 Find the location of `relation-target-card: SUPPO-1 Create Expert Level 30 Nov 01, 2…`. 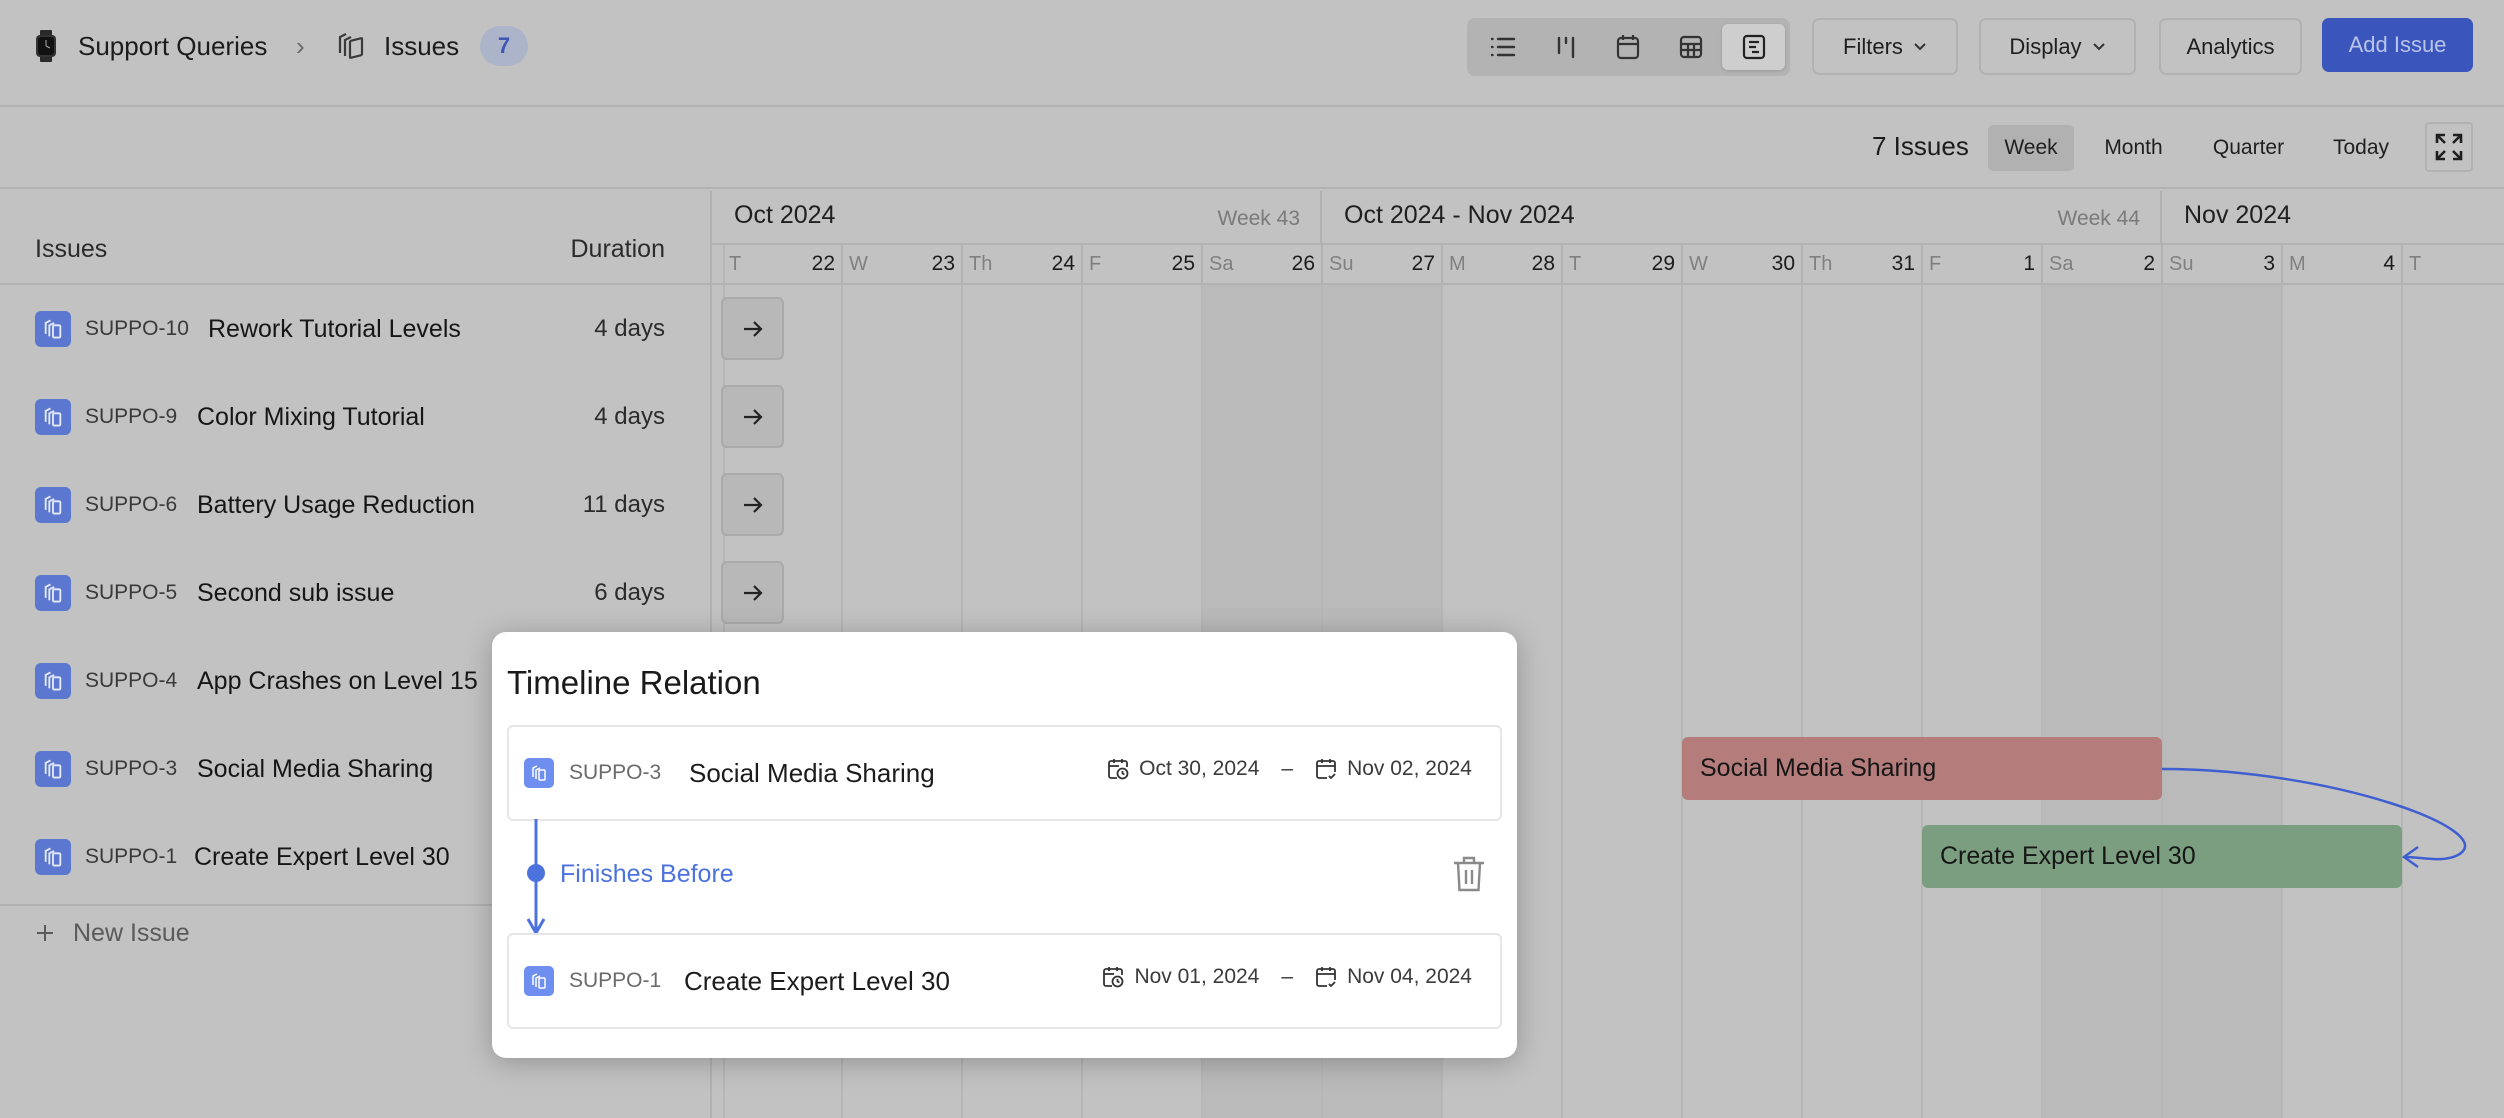

relation-target-card: SUPPO-1 Create Expert Level 30 Nov 01, 2… is located at coordinates (1004, 981).